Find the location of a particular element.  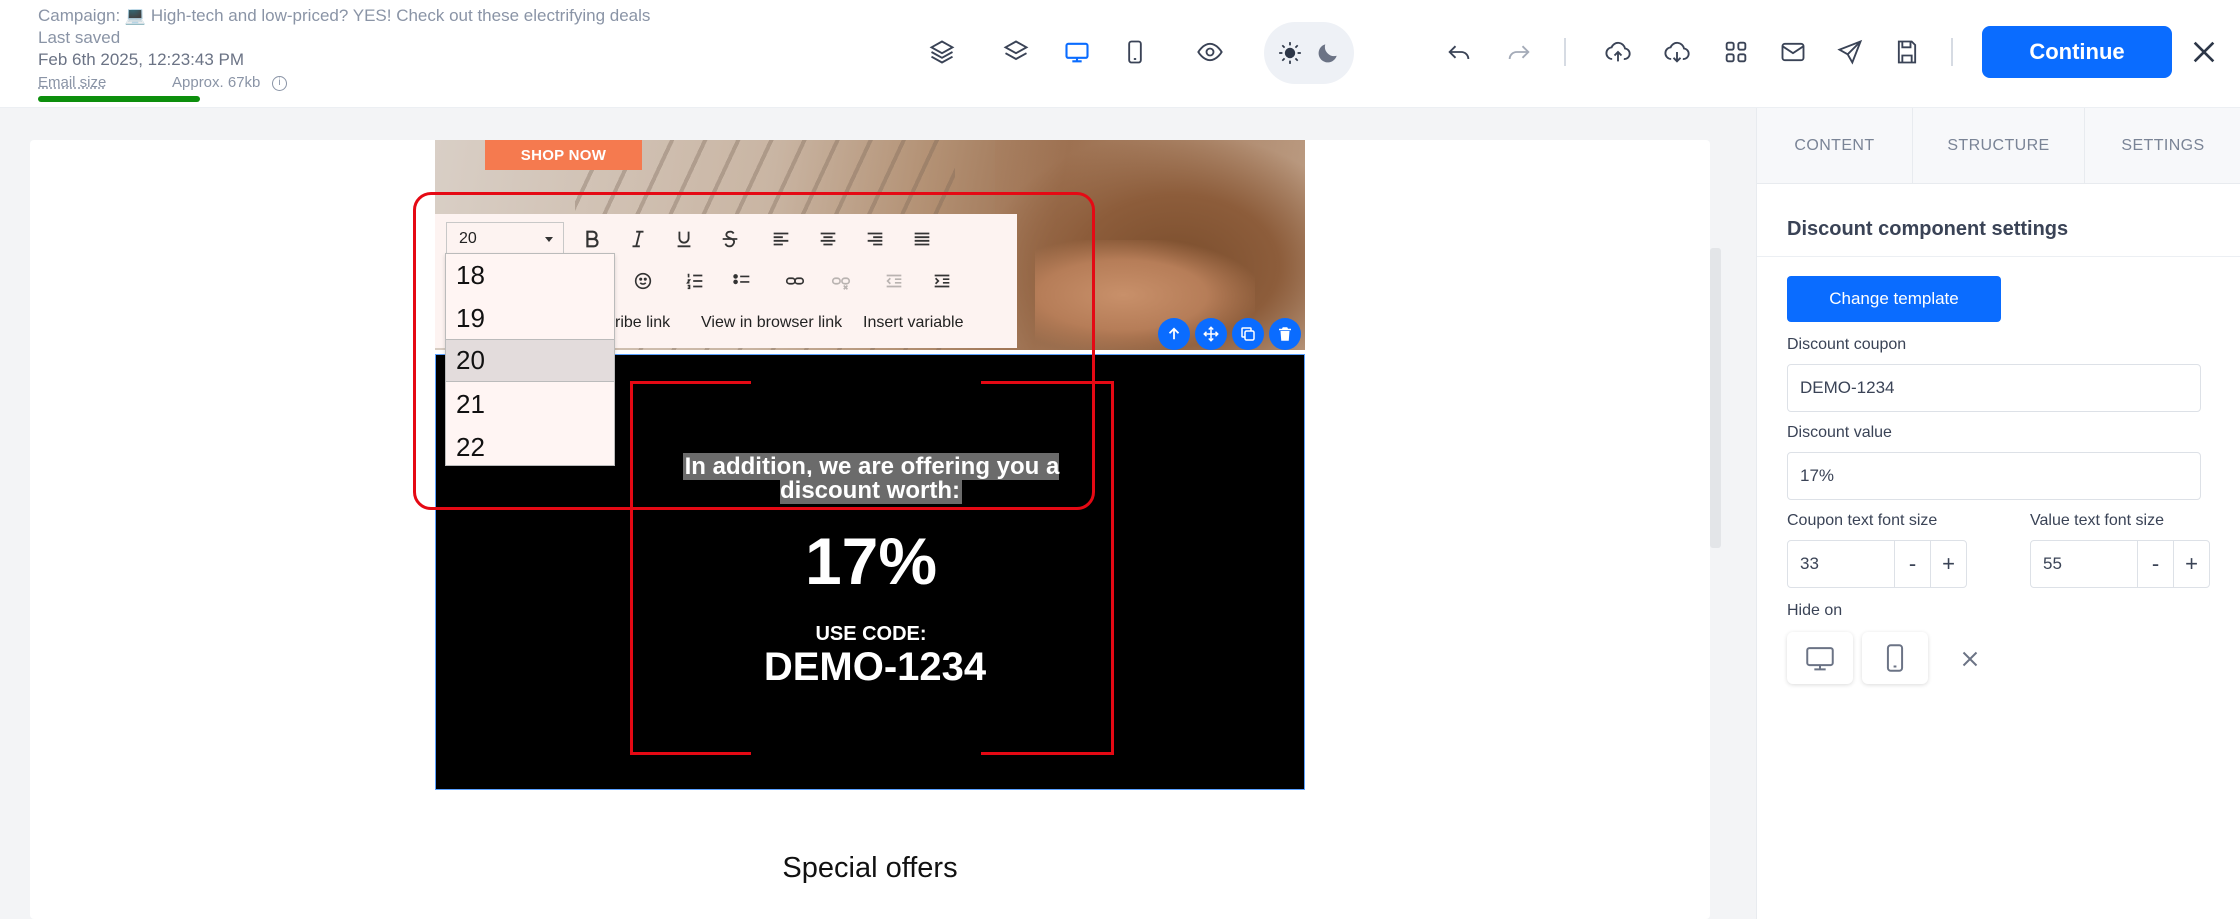

tab-content: CONTENT is located at coordinates (1835, 146).